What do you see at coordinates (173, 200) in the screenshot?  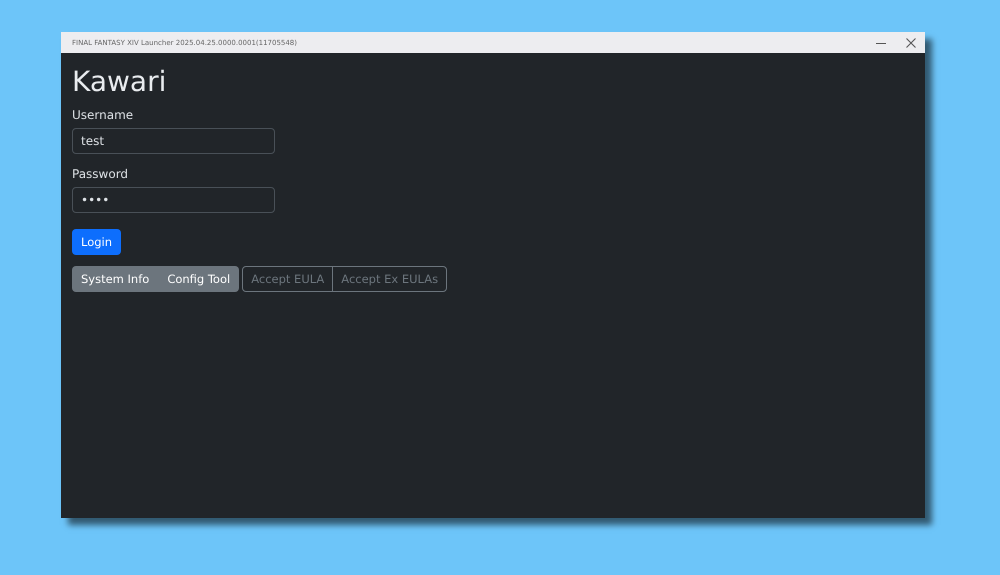 I see `input-field: ••••` at bounding box center [173, 200].